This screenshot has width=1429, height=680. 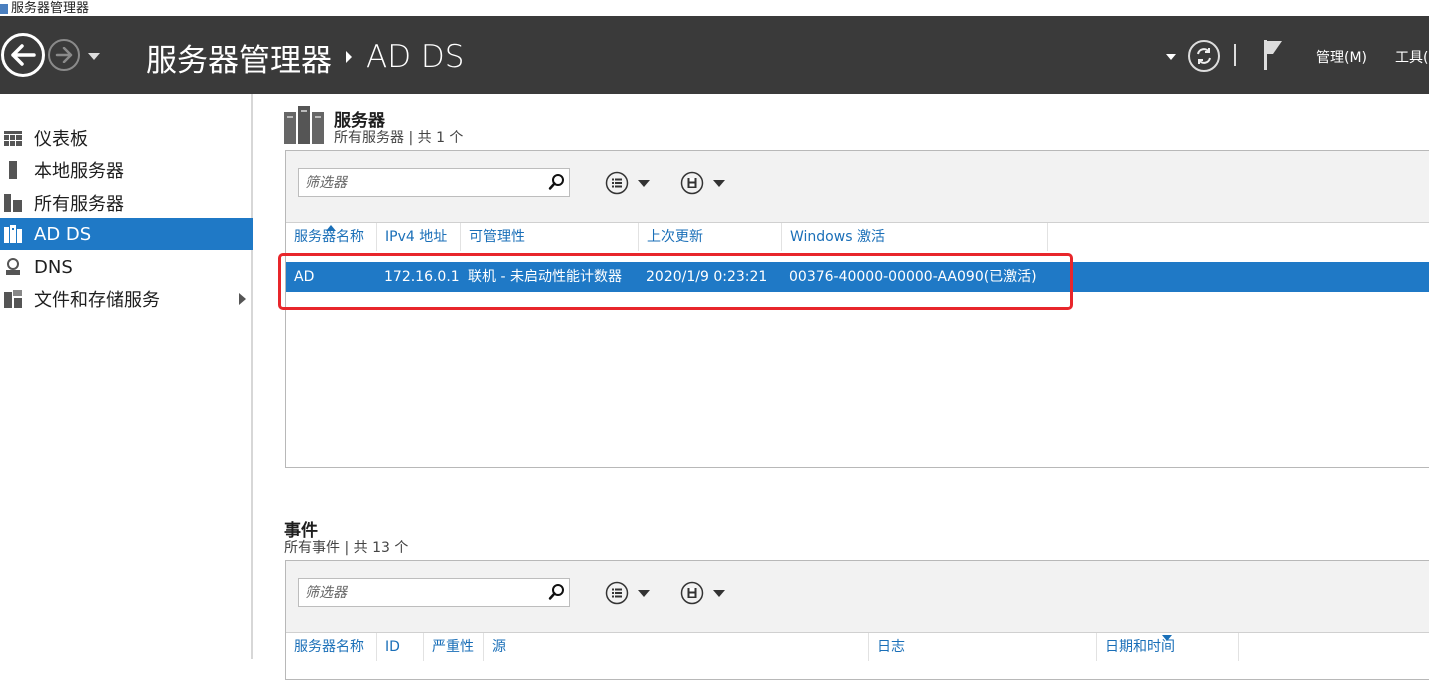 What do you see at coordinates (915, 237) in the screenshot?
I see `column-header-windows-activation: Windows 激活` at bounding box center [915, 237].